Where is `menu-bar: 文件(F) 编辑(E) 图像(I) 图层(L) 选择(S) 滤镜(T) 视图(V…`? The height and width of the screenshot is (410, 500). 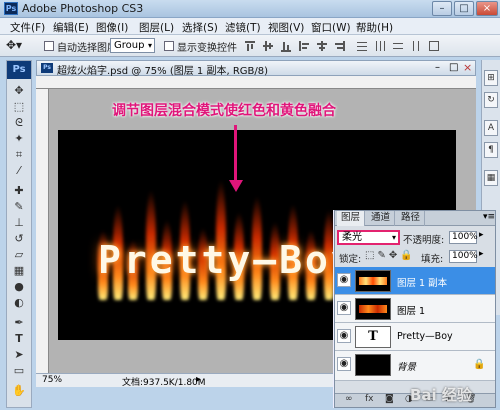 menu-bar: 文件(F) 编辑(E) 图像(I) 图层(L) 选择(S) 滤镜(T) 视图(V… is located at coordinates (250, 26).